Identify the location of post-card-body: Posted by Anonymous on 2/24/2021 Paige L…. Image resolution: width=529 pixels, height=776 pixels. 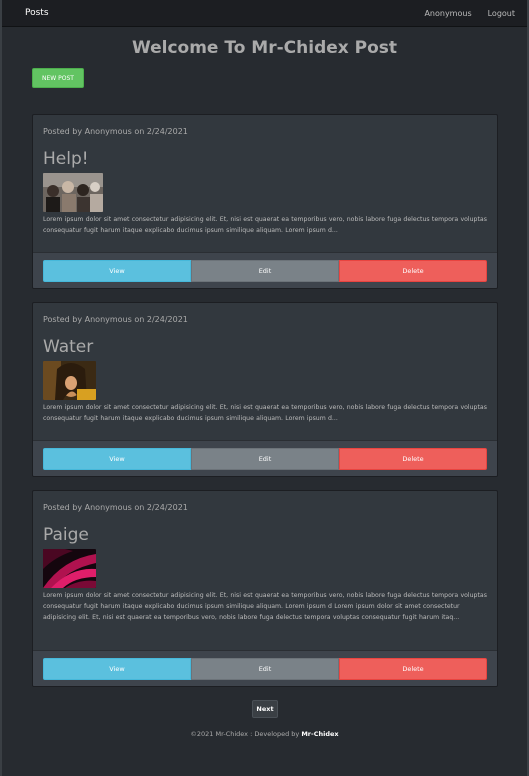
(265, 557).